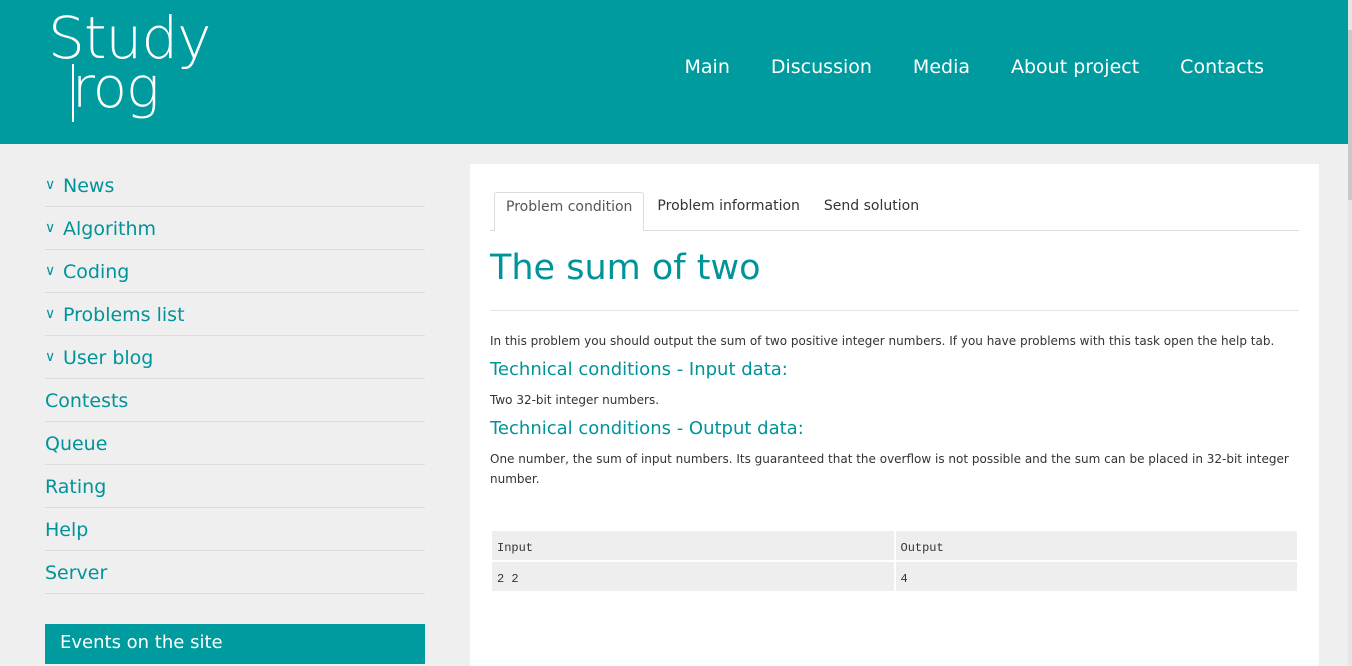 The image size is (1352, 666). Describe the element at coordinates (124, 315) in the screenshot. I see `sidebar-item-label: Problems list` at that location.